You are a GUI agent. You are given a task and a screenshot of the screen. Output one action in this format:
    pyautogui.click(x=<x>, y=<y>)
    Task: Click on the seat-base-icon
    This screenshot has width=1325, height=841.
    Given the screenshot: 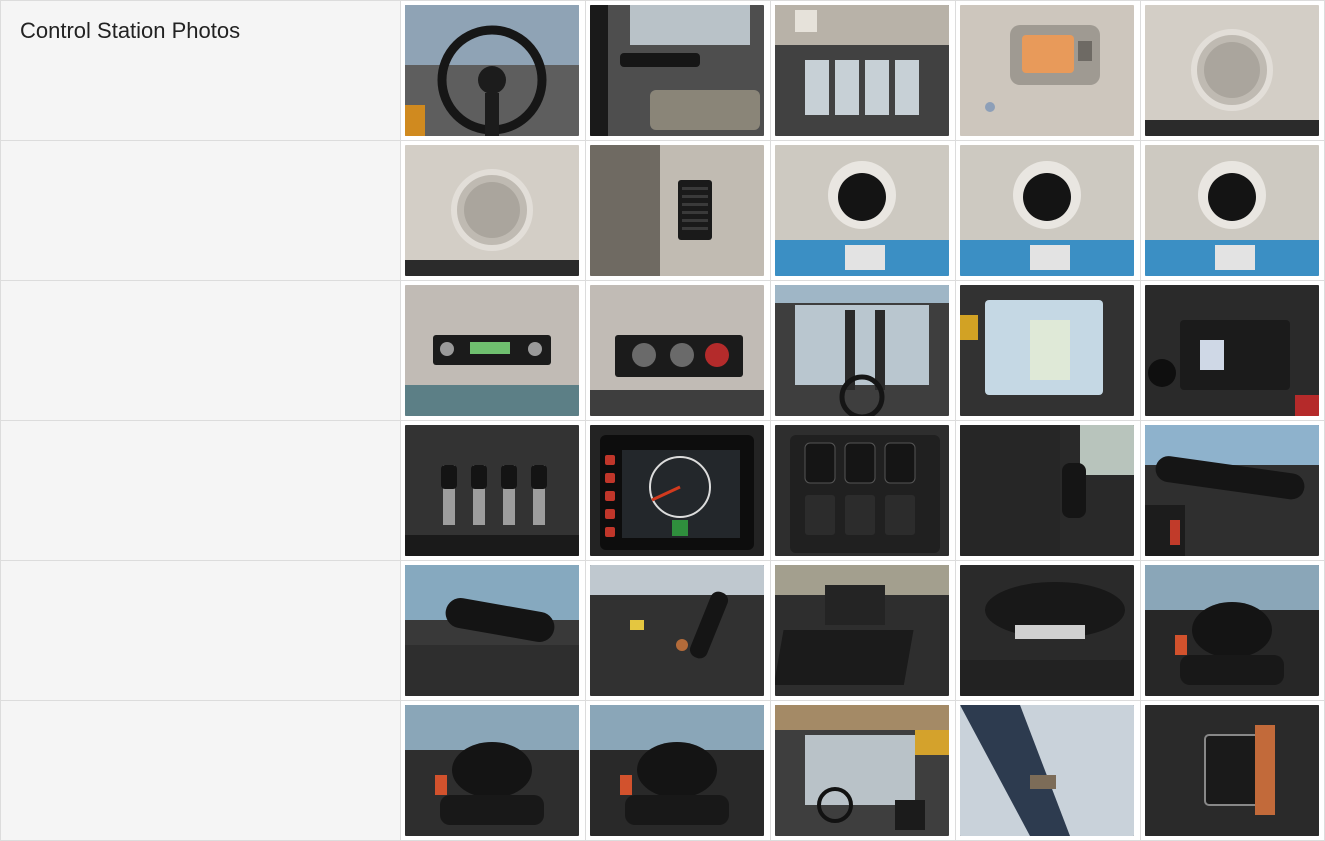 What is the action you would take?
    pyautogui.click(x=1047, y=630)
    